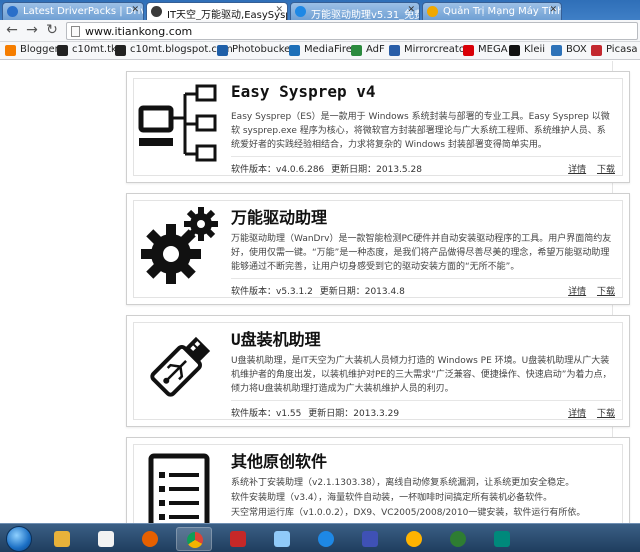  I want to click on tab-label: Latest DriverPacks | Driver, so click(83, 11).